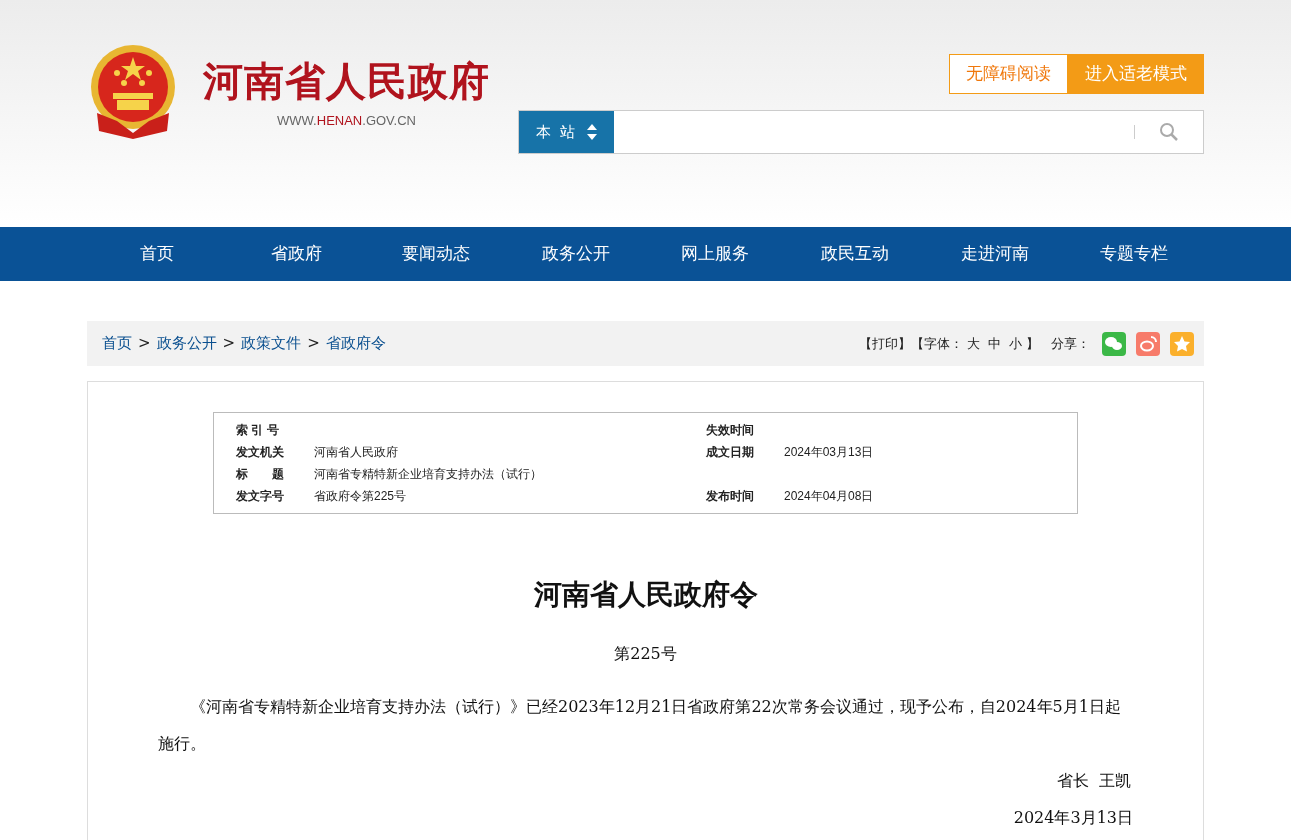 The image size is (1291, 840). Describe the element at coordinates (994, 254) in the screenshot. I see `nav-link: 走进河南` at that location.